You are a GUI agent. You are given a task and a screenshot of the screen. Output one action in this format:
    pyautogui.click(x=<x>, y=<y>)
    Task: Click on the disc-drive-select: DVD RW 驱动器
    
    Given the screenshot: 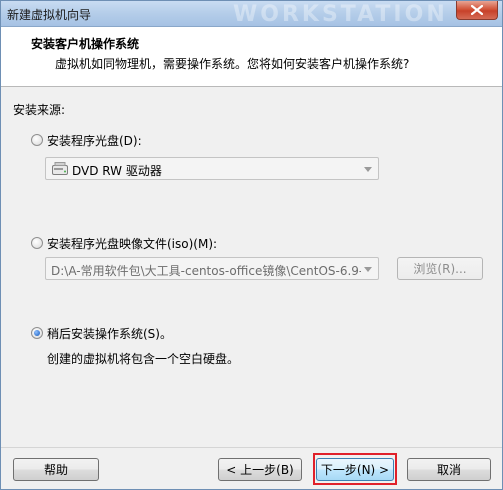 What is the action you would take?
    pyautogui.click(x=212, y=168)
    